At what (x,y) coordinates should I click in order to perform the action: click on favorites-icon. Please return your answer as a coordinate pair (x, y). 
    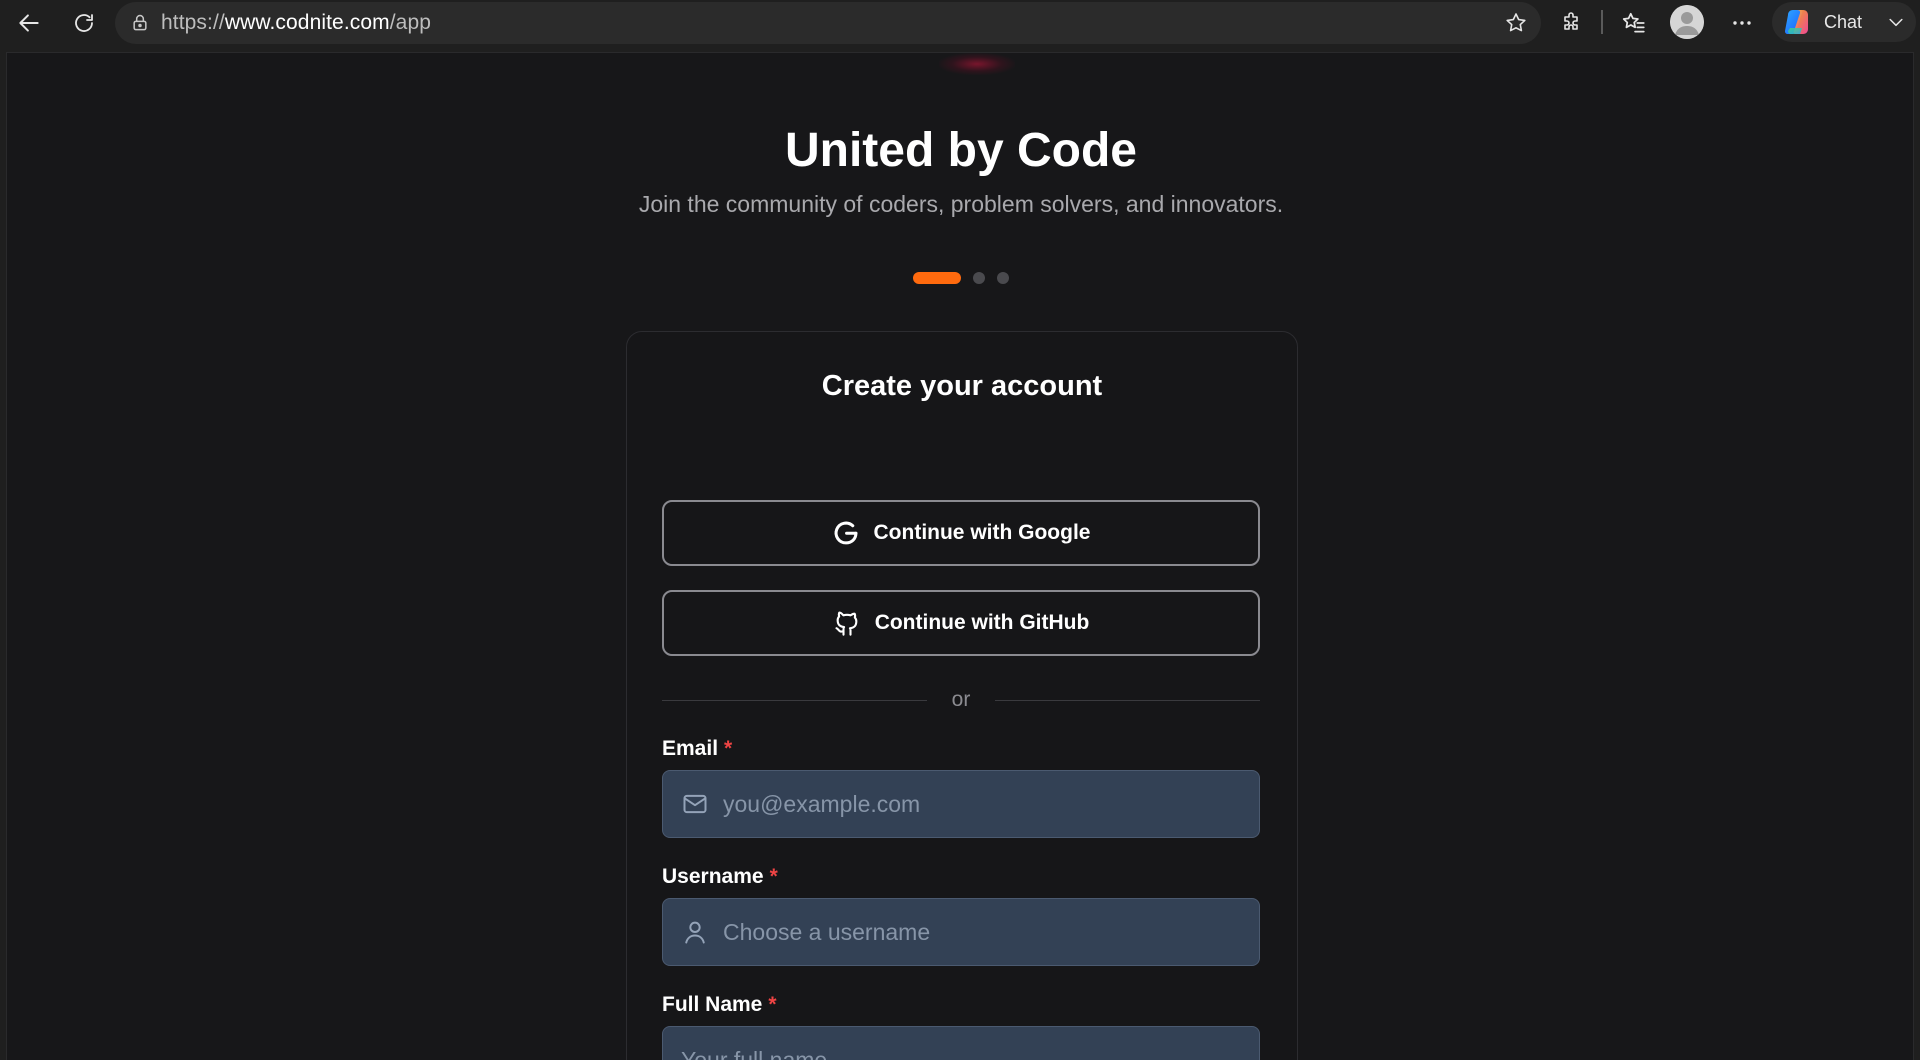
    Looking at the image, I should click on (1633, 22).